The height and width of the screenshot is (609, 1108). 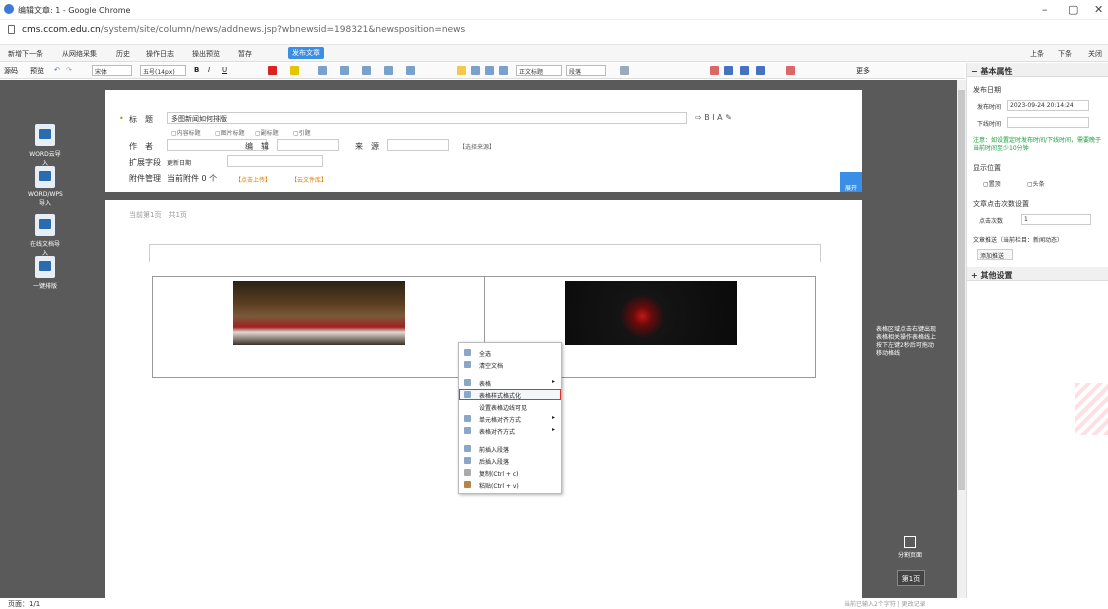 What do you see at coordinates (267, 132) in the screenshot?
I see `subtitle-checkbox: ▢副标题` at bounding box center [267, 132].